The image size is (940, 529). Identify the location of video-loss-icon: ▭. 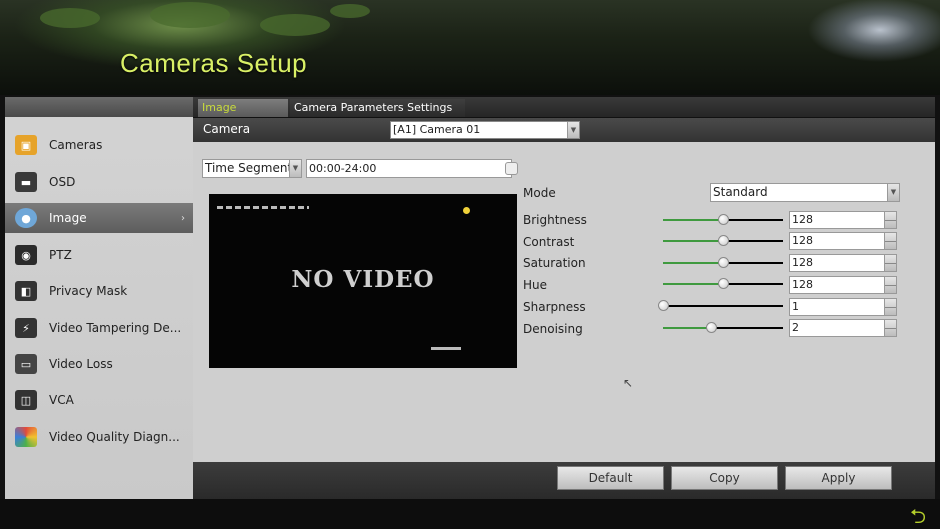
(26, 364).